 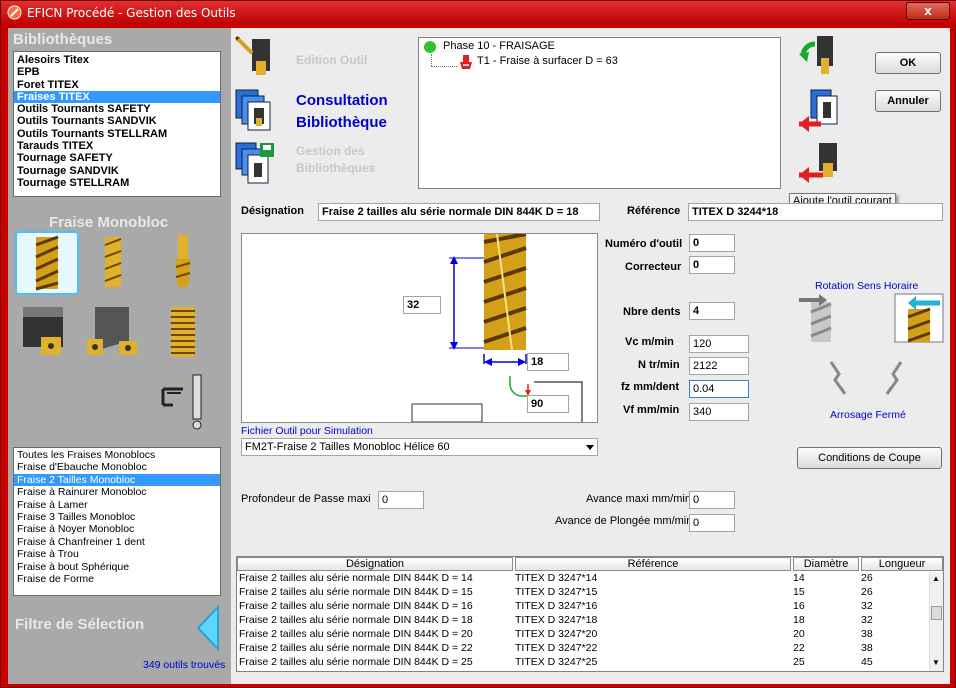 What do you see at coordinates (908, 101) in the screenshot?
I see `cancel-button: Annuler` at bounding box center [908, 101].